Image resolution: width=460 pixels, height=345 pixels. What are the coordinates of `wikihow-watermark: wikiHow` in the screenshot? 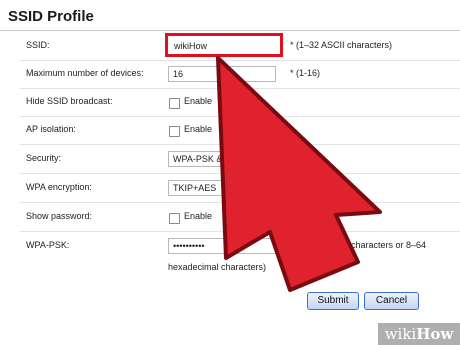 It's located at (419, 334).